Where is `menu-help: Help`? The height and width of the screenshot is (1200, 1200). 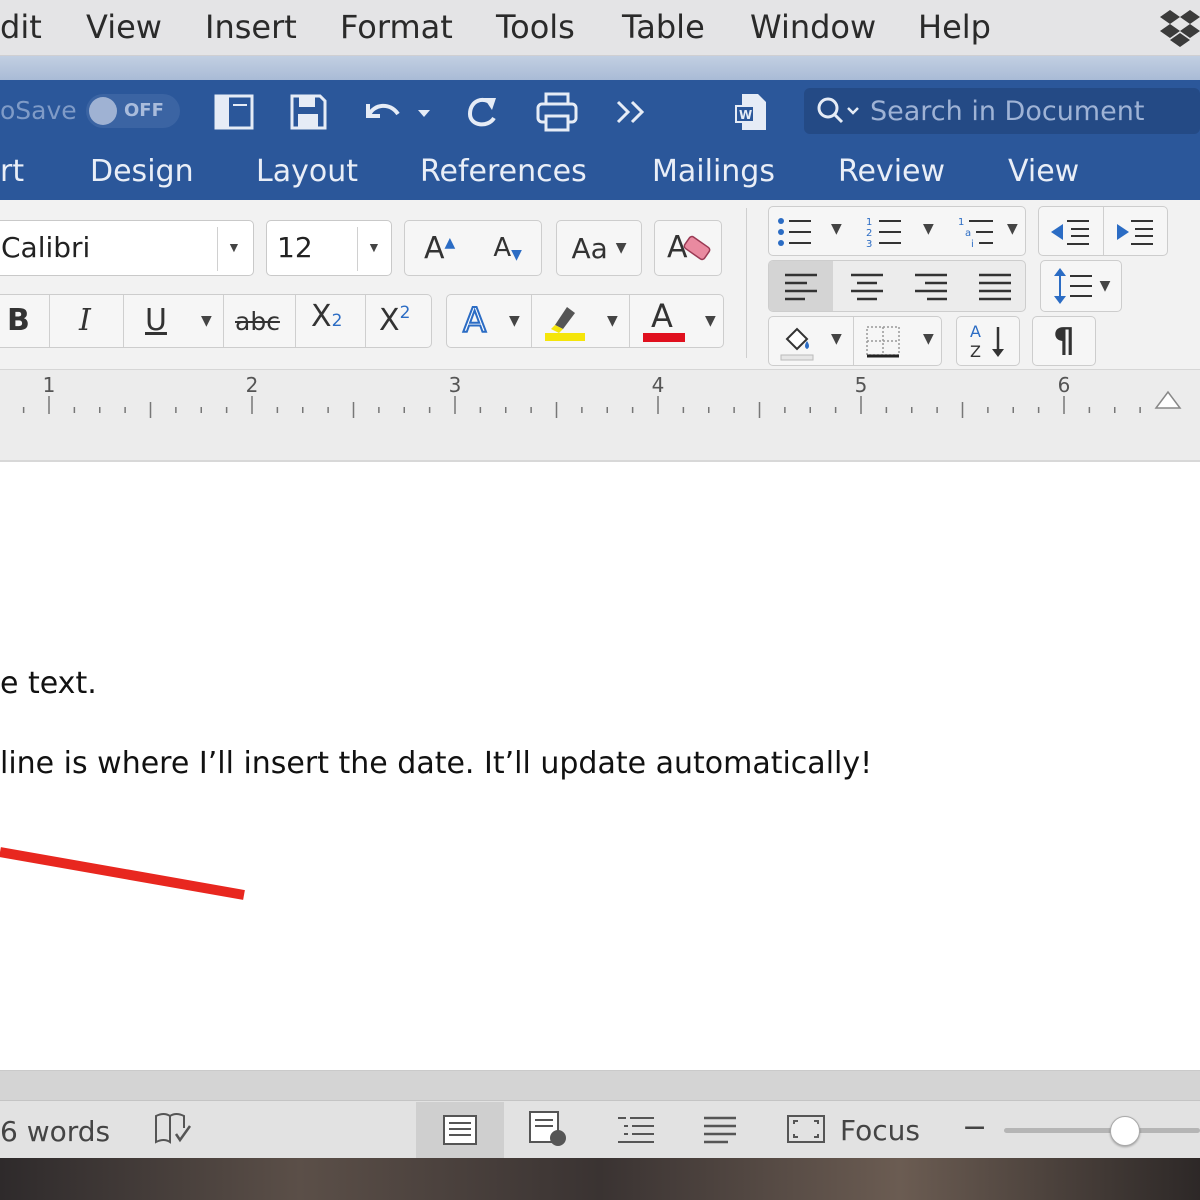 menu-help: Help is located at coordinates (954, 27).